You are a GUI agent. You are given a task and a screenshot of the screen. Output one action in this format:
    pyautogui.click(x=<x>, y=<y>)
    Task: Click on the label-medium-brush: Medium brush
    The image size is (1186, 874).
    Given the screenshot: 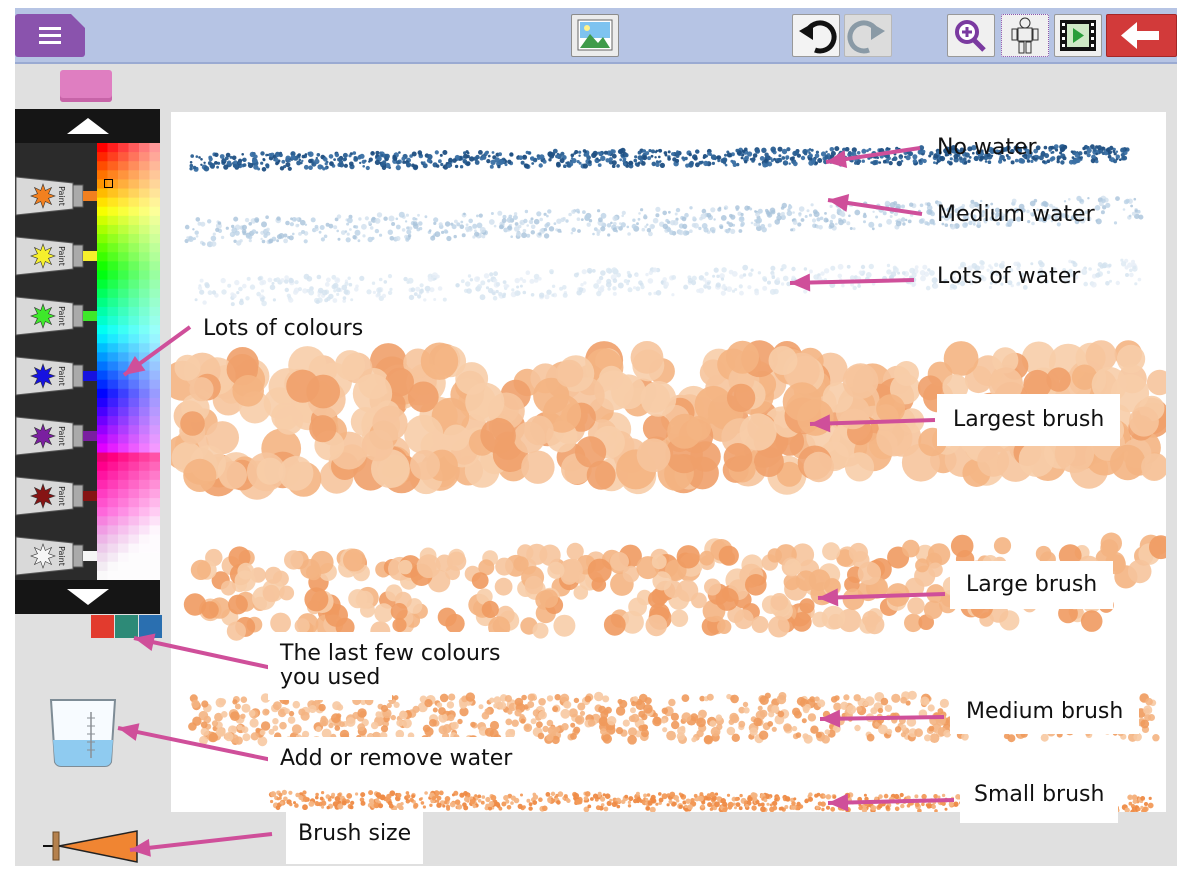 What is the action you would take?
    pyautogui.click(x=1045, y=712)
    